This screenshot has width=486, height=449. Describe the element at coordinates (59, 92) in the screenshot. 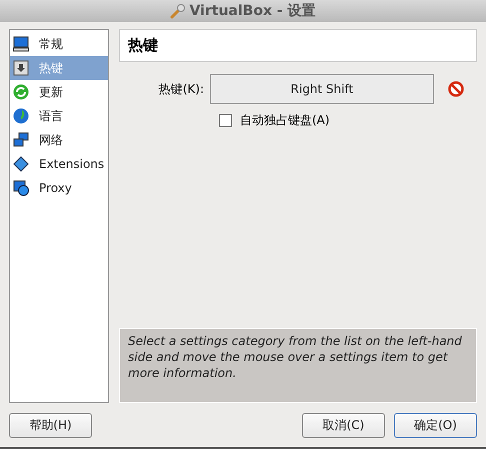

I see `category-item: 更新` at that location.